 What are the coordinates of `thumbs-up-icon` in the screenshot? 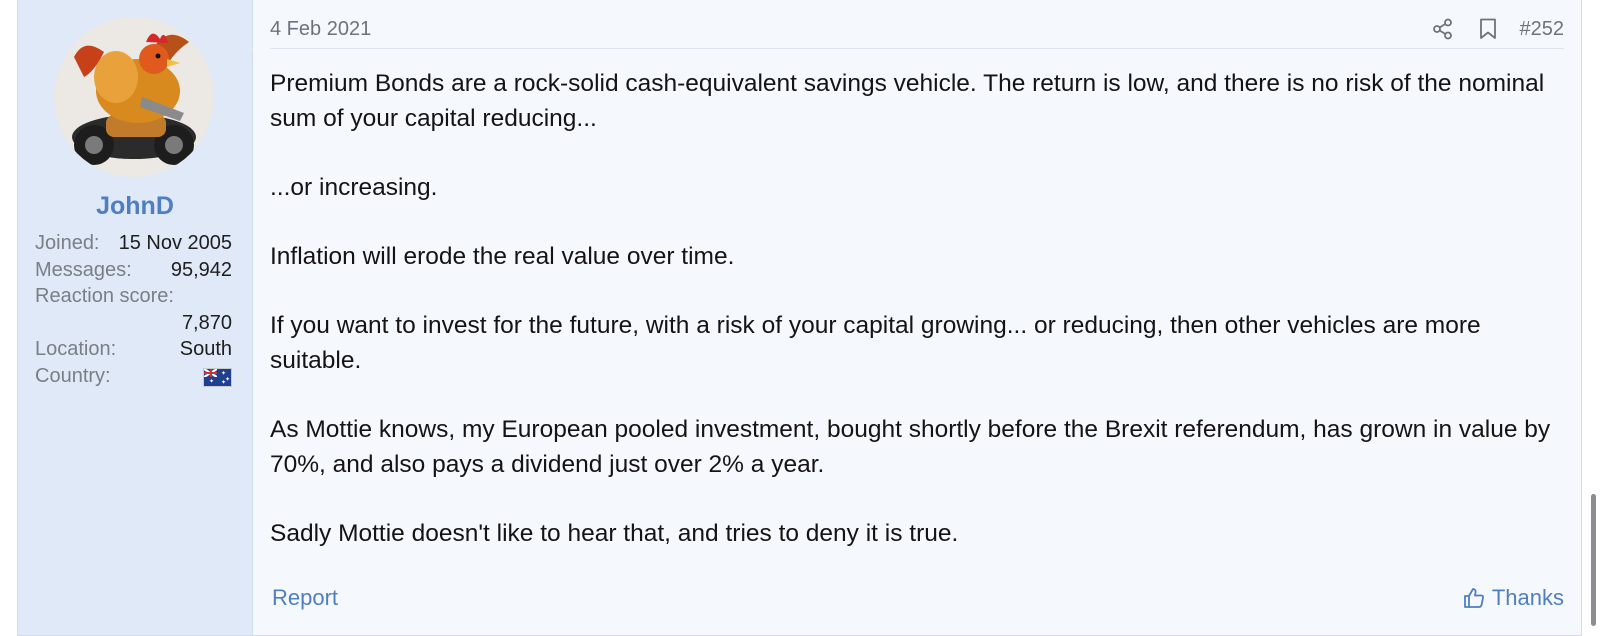 It's located at (1473, 598).